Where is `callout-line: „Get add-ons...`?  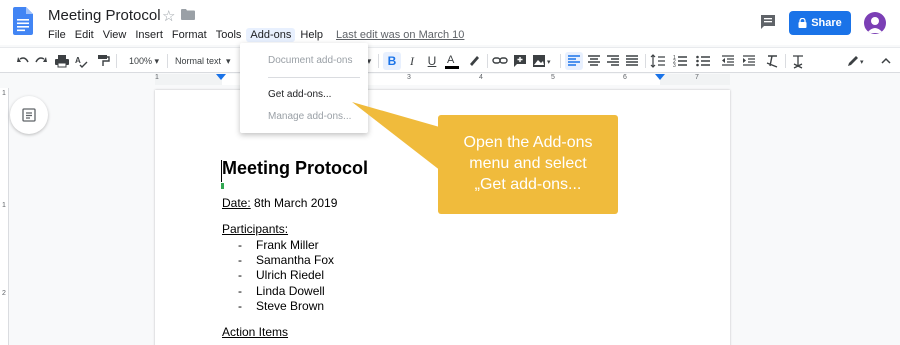 callout-line: „Get add-ons... is located at coordinates (528, 184).